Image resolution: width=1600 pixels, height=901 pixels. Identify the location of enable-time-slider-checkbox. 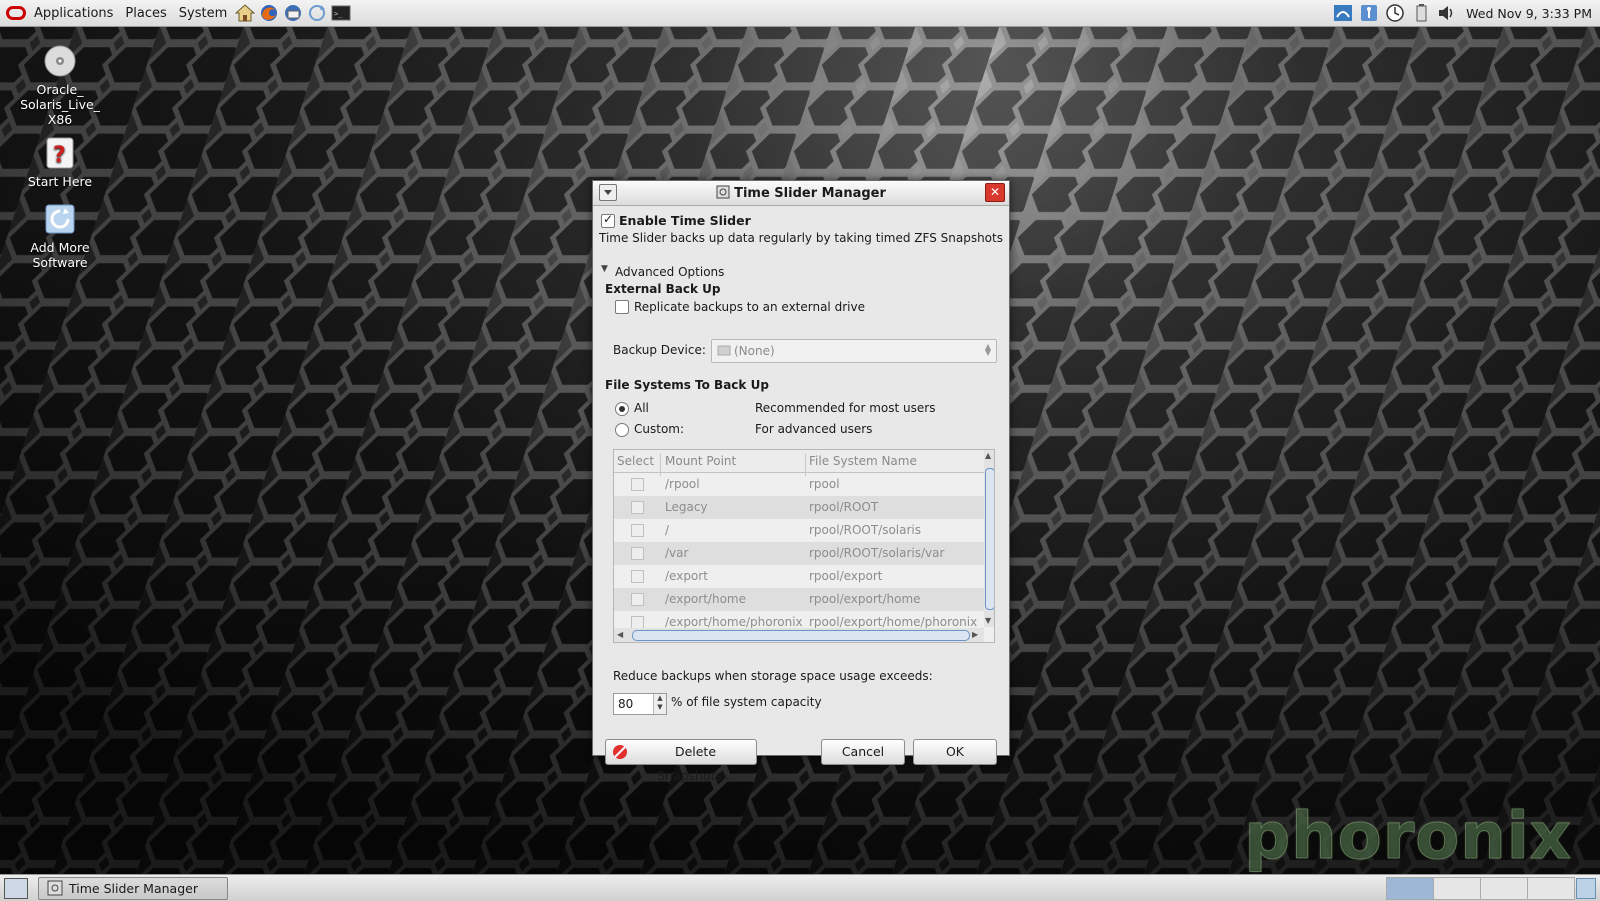
(608, 220).